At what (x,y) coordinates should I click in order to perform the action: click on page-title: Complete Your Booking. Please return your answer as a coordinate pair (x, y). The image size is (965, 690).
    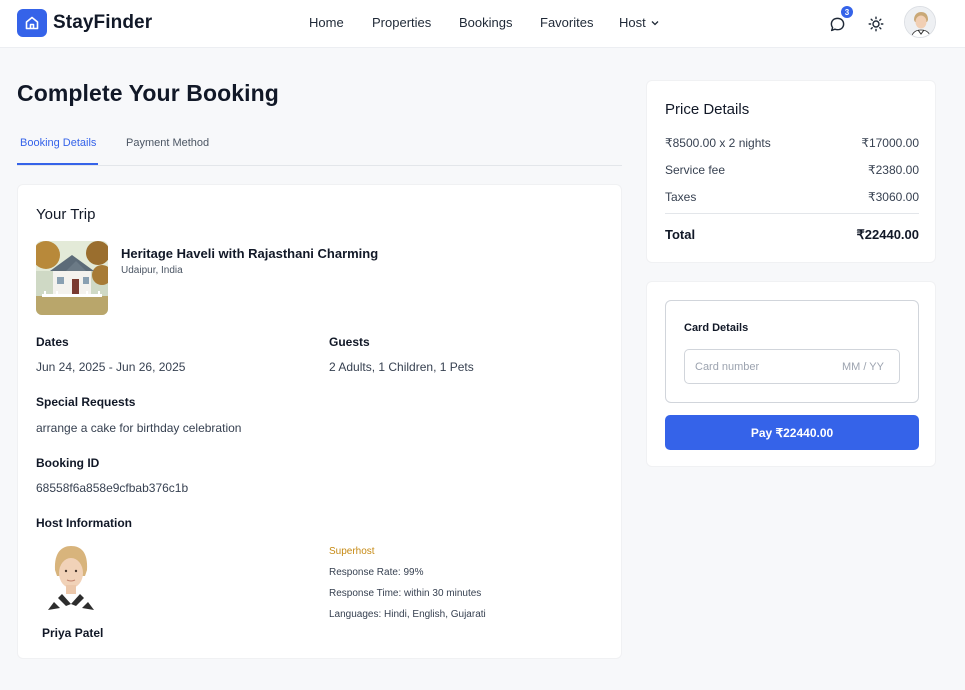
    Looking at the image, I should click on (148, 93).